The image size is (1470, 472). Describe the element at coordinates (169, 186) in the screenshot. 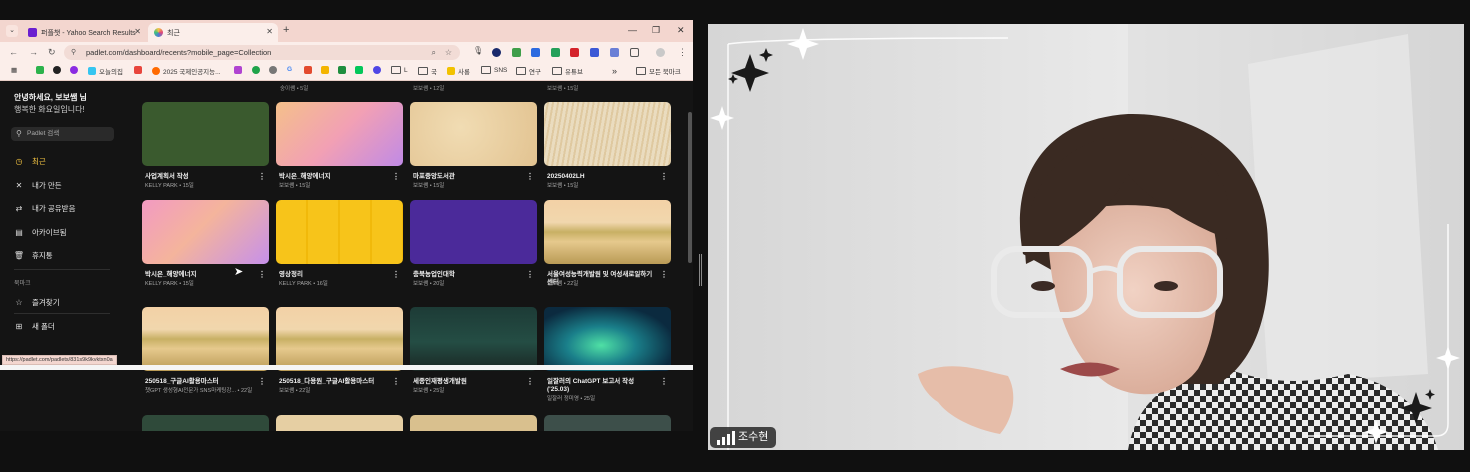

I see `card-meta: KELLY PARK • 15일` at that location.